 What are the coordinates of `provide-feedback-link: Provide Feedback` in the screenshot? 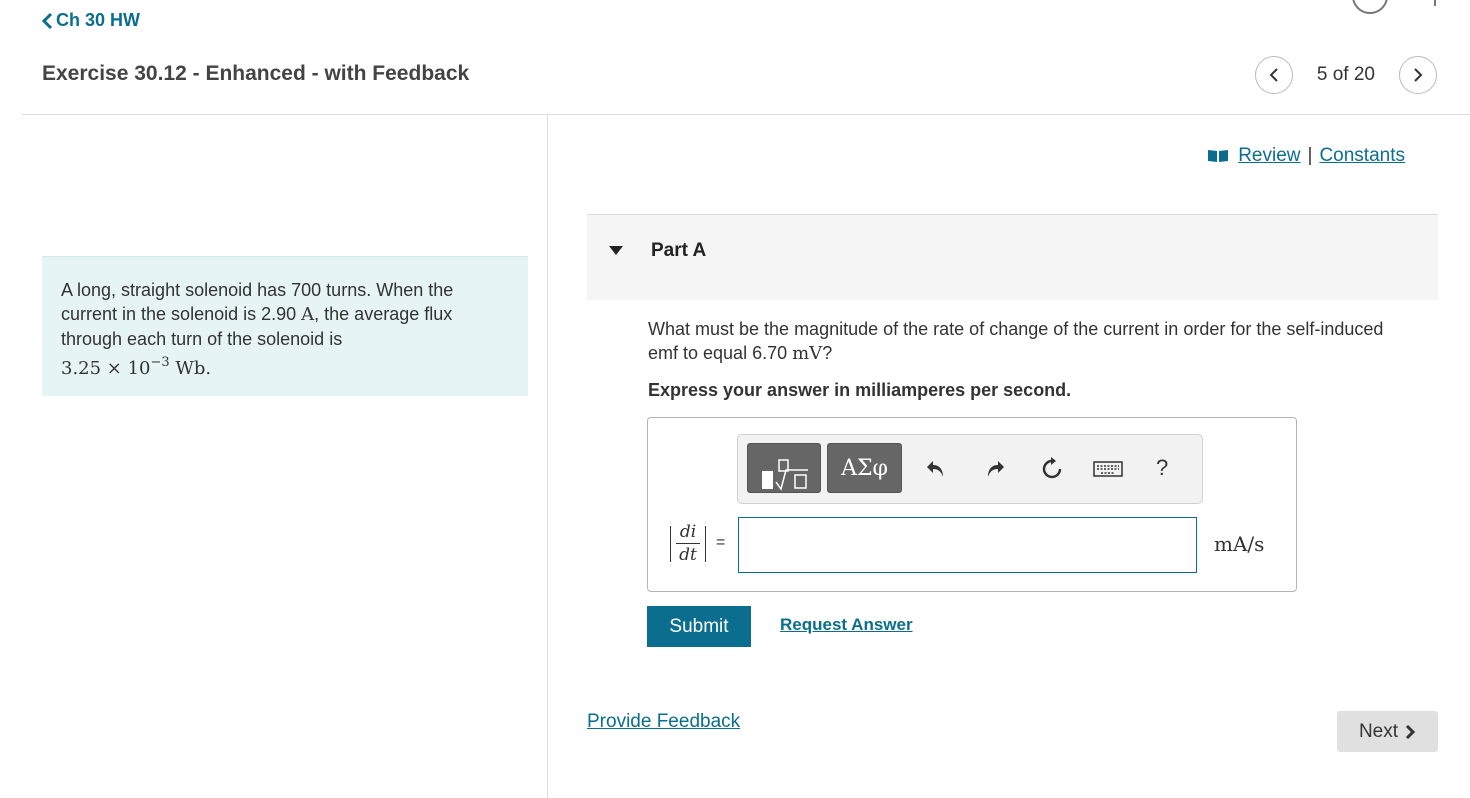 It's located at (663, 722).